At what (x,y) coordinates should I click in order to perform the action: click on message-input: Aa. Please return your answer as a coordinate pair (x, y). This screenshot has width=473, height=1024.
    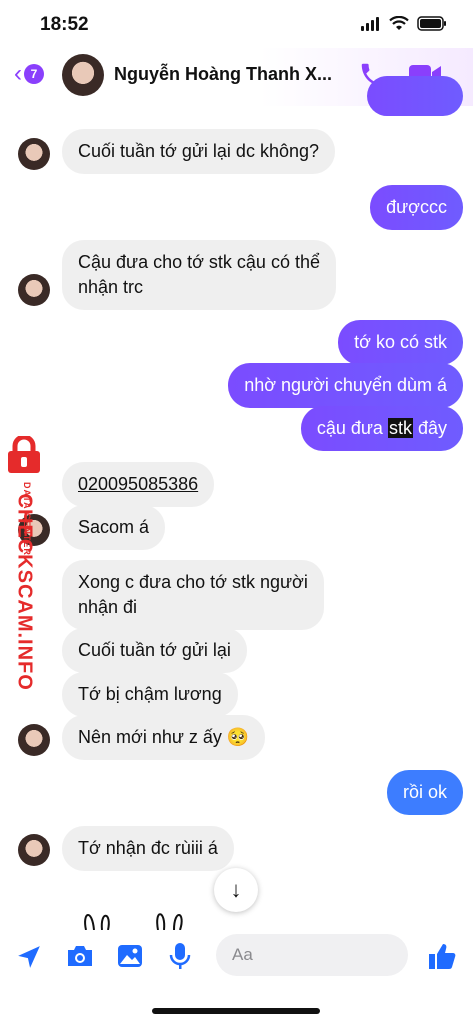
    Looking at the image, I should click on (312, 955).